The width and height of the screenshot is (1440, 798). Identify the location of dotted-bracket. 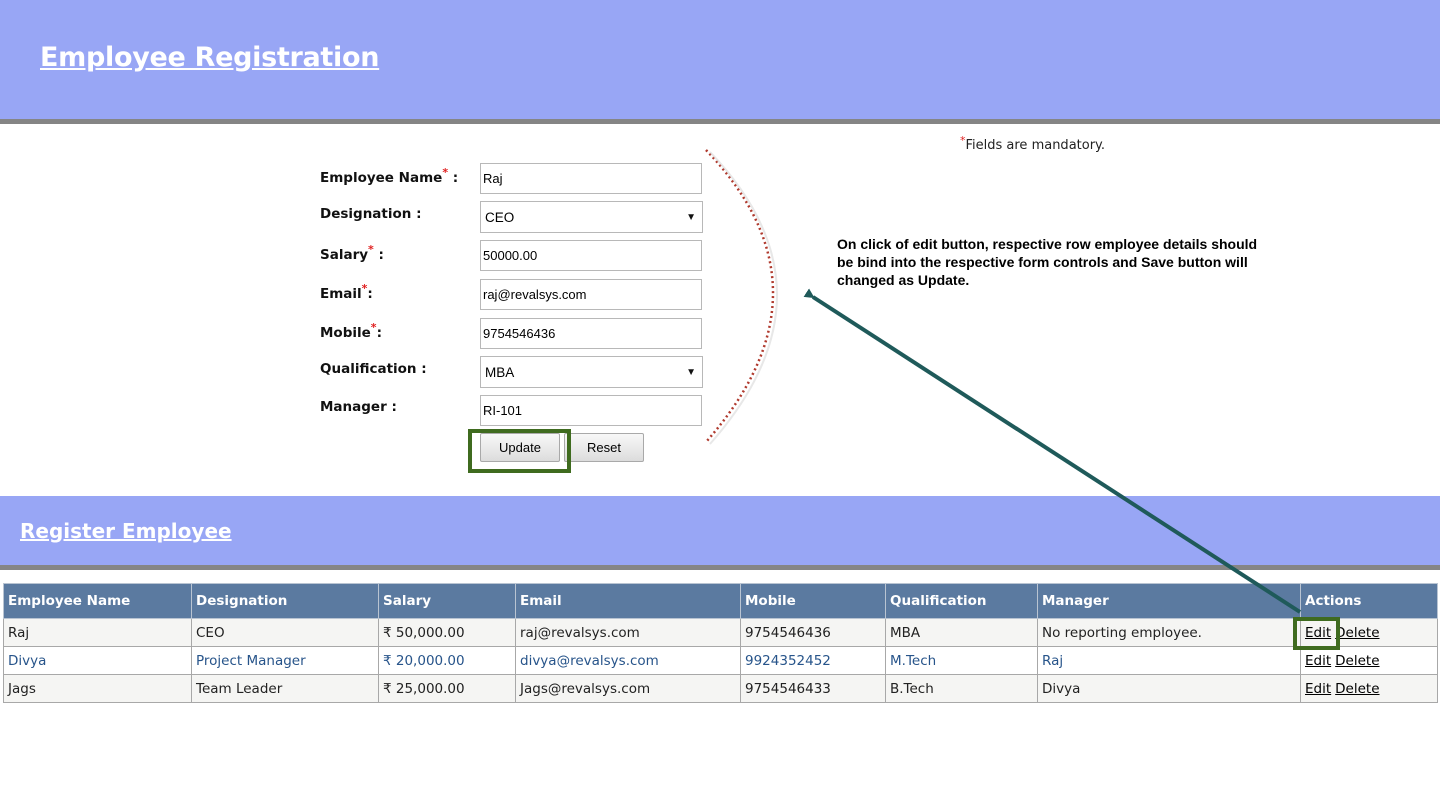
(740, 296).